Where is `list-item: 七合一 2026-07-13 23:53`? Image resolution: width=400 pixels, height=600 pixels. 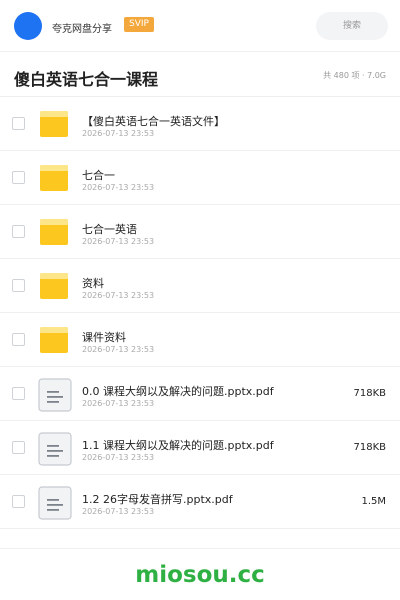
list-item: 七合一 2026-07-13 23:53 is located at coordinates (200, 178).